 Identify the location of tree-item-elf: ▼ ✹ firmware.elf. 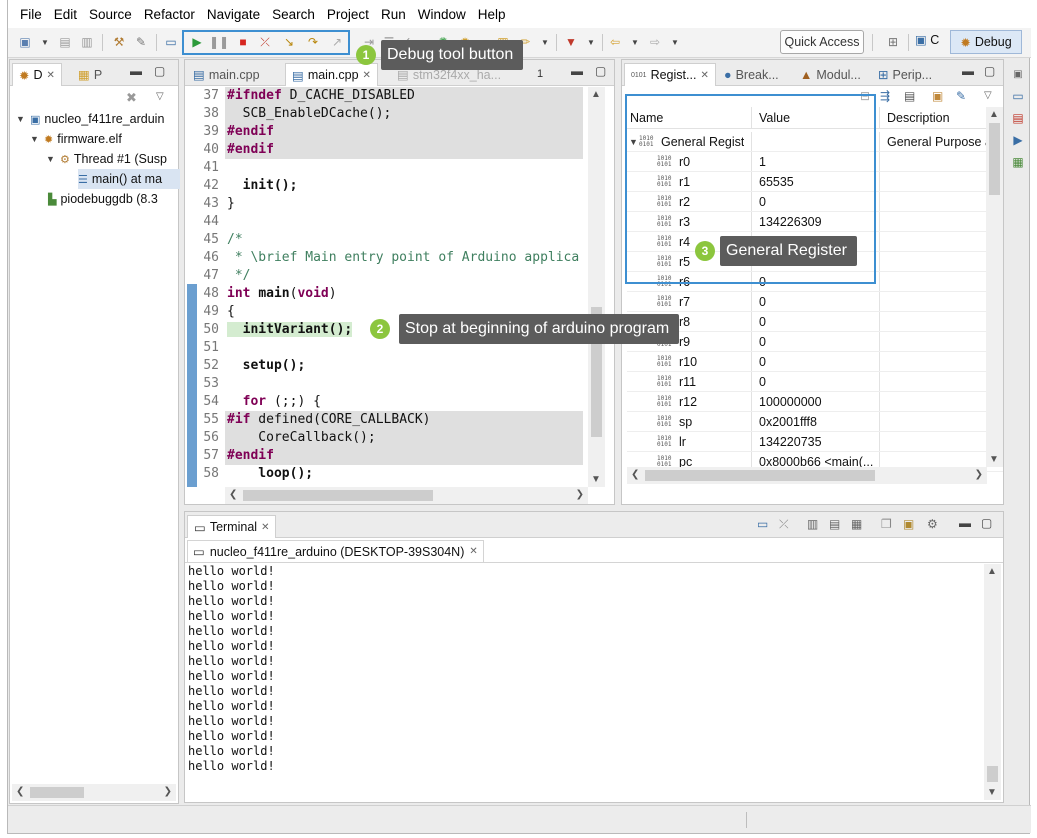
(76, 139).